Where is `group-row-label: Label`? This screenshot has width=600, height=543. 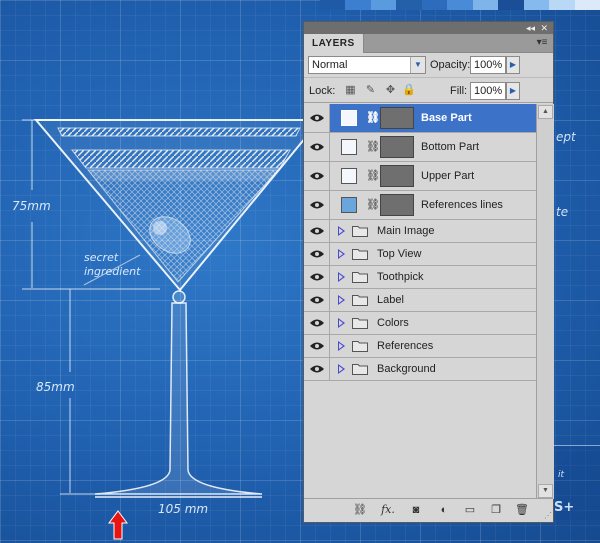 group-row-label: Label is located at coordinates (420, 300).